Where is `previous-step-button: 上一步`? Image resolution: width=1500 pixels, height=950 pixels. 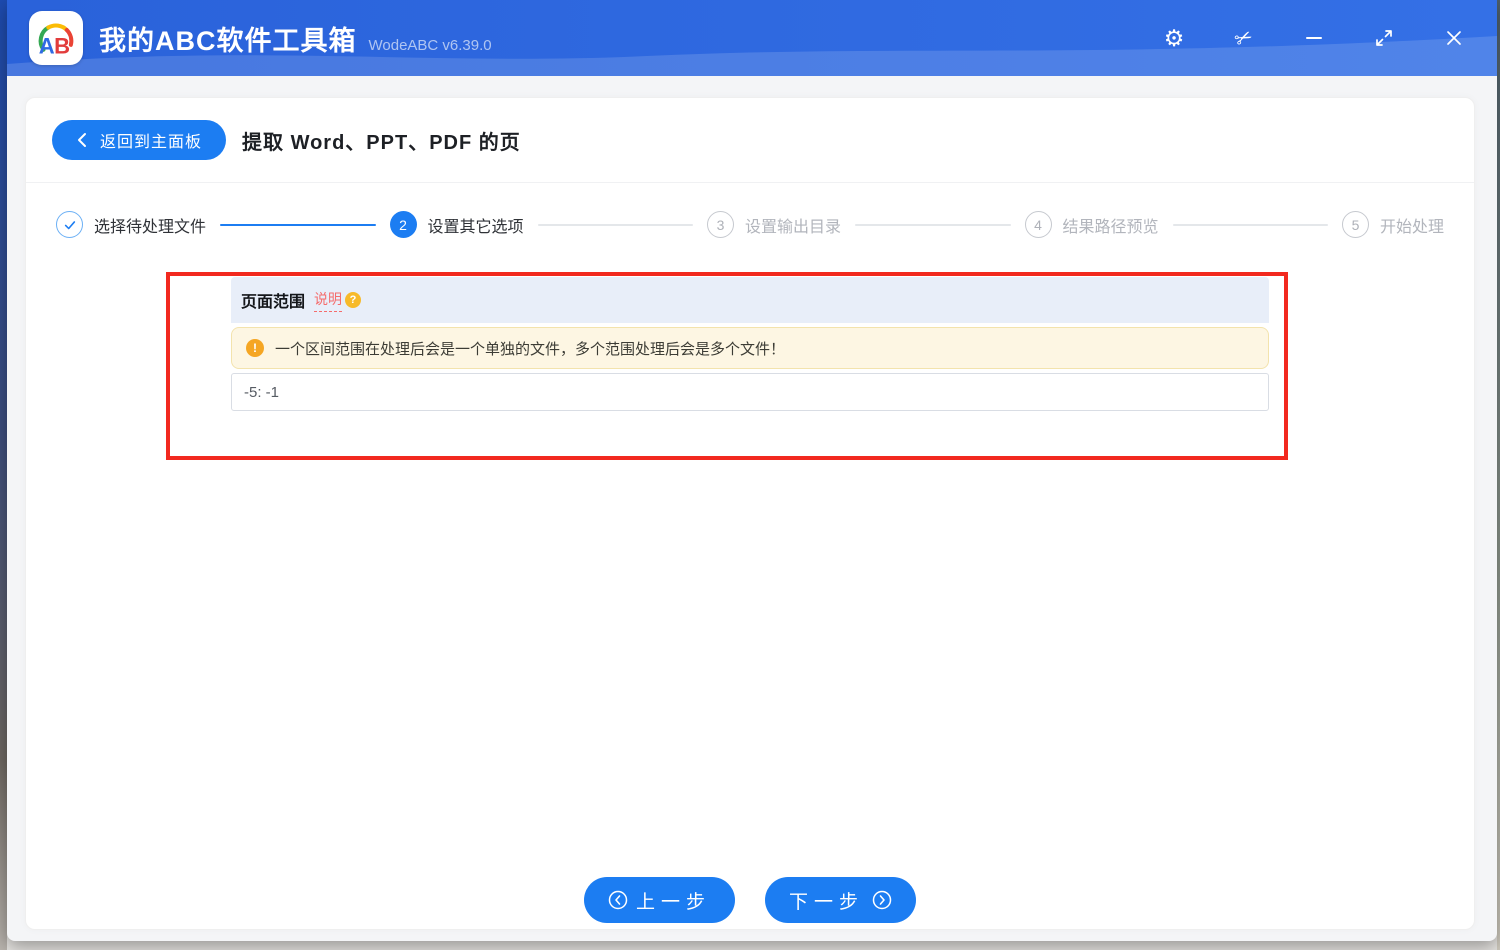 previous-step-button: 上一步 is located at coordinates (659, 900).